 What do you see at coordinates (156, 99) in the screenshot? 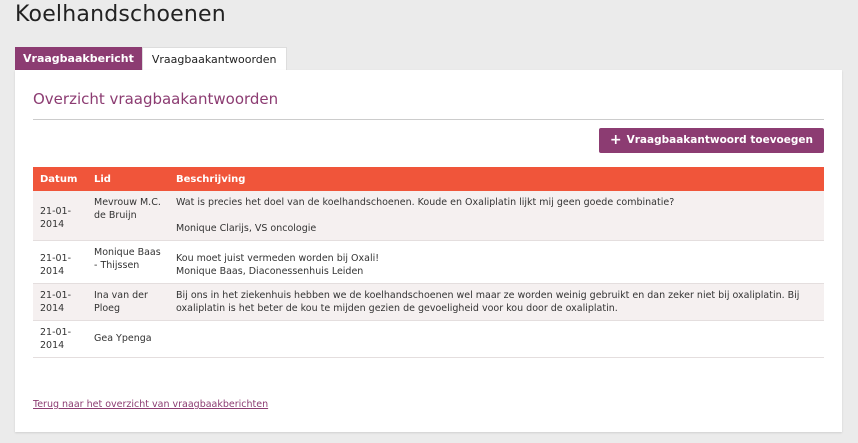
I see `section-title: Overzicht vraagbaakantwoorden` at bounding box center [156, 99].